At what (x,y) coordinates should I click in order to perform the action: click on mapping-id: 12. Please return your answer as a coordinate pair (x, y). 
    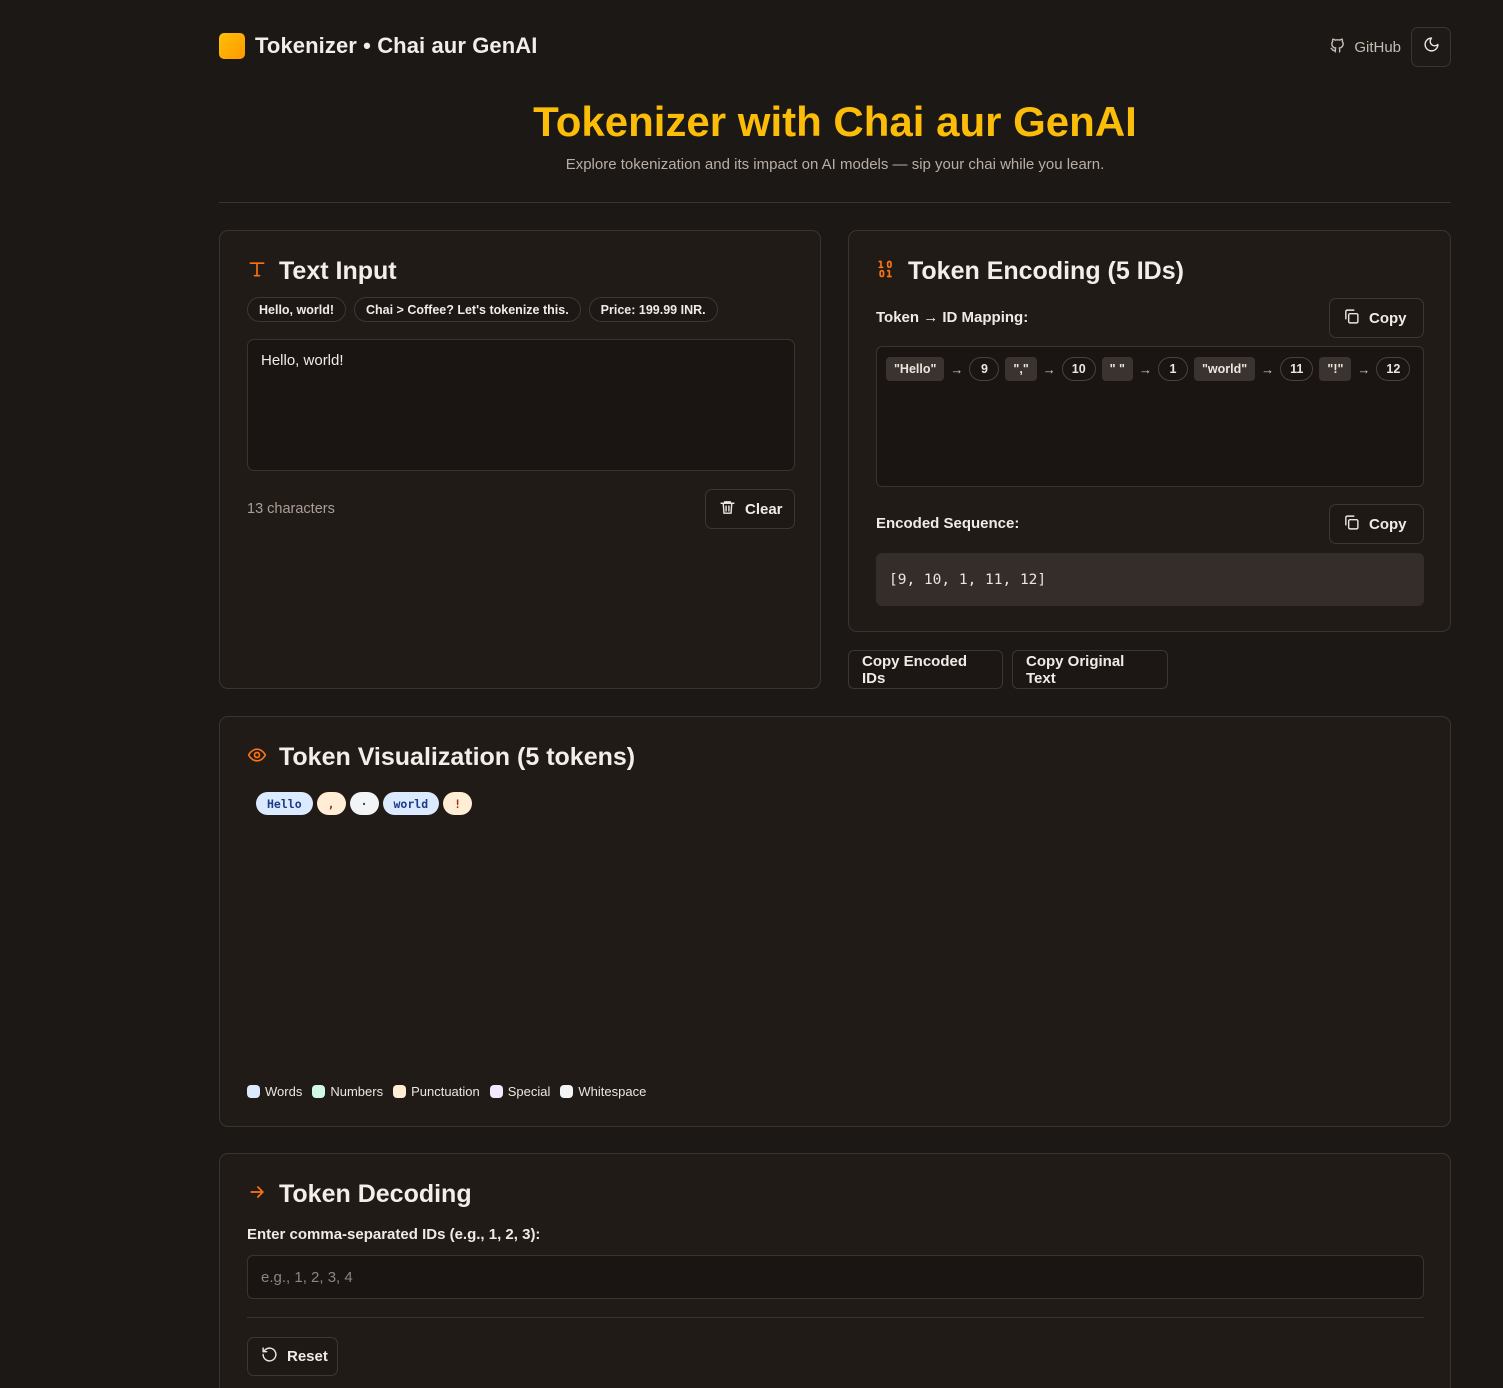
    Looking at the image, I should click on (1393, 369).